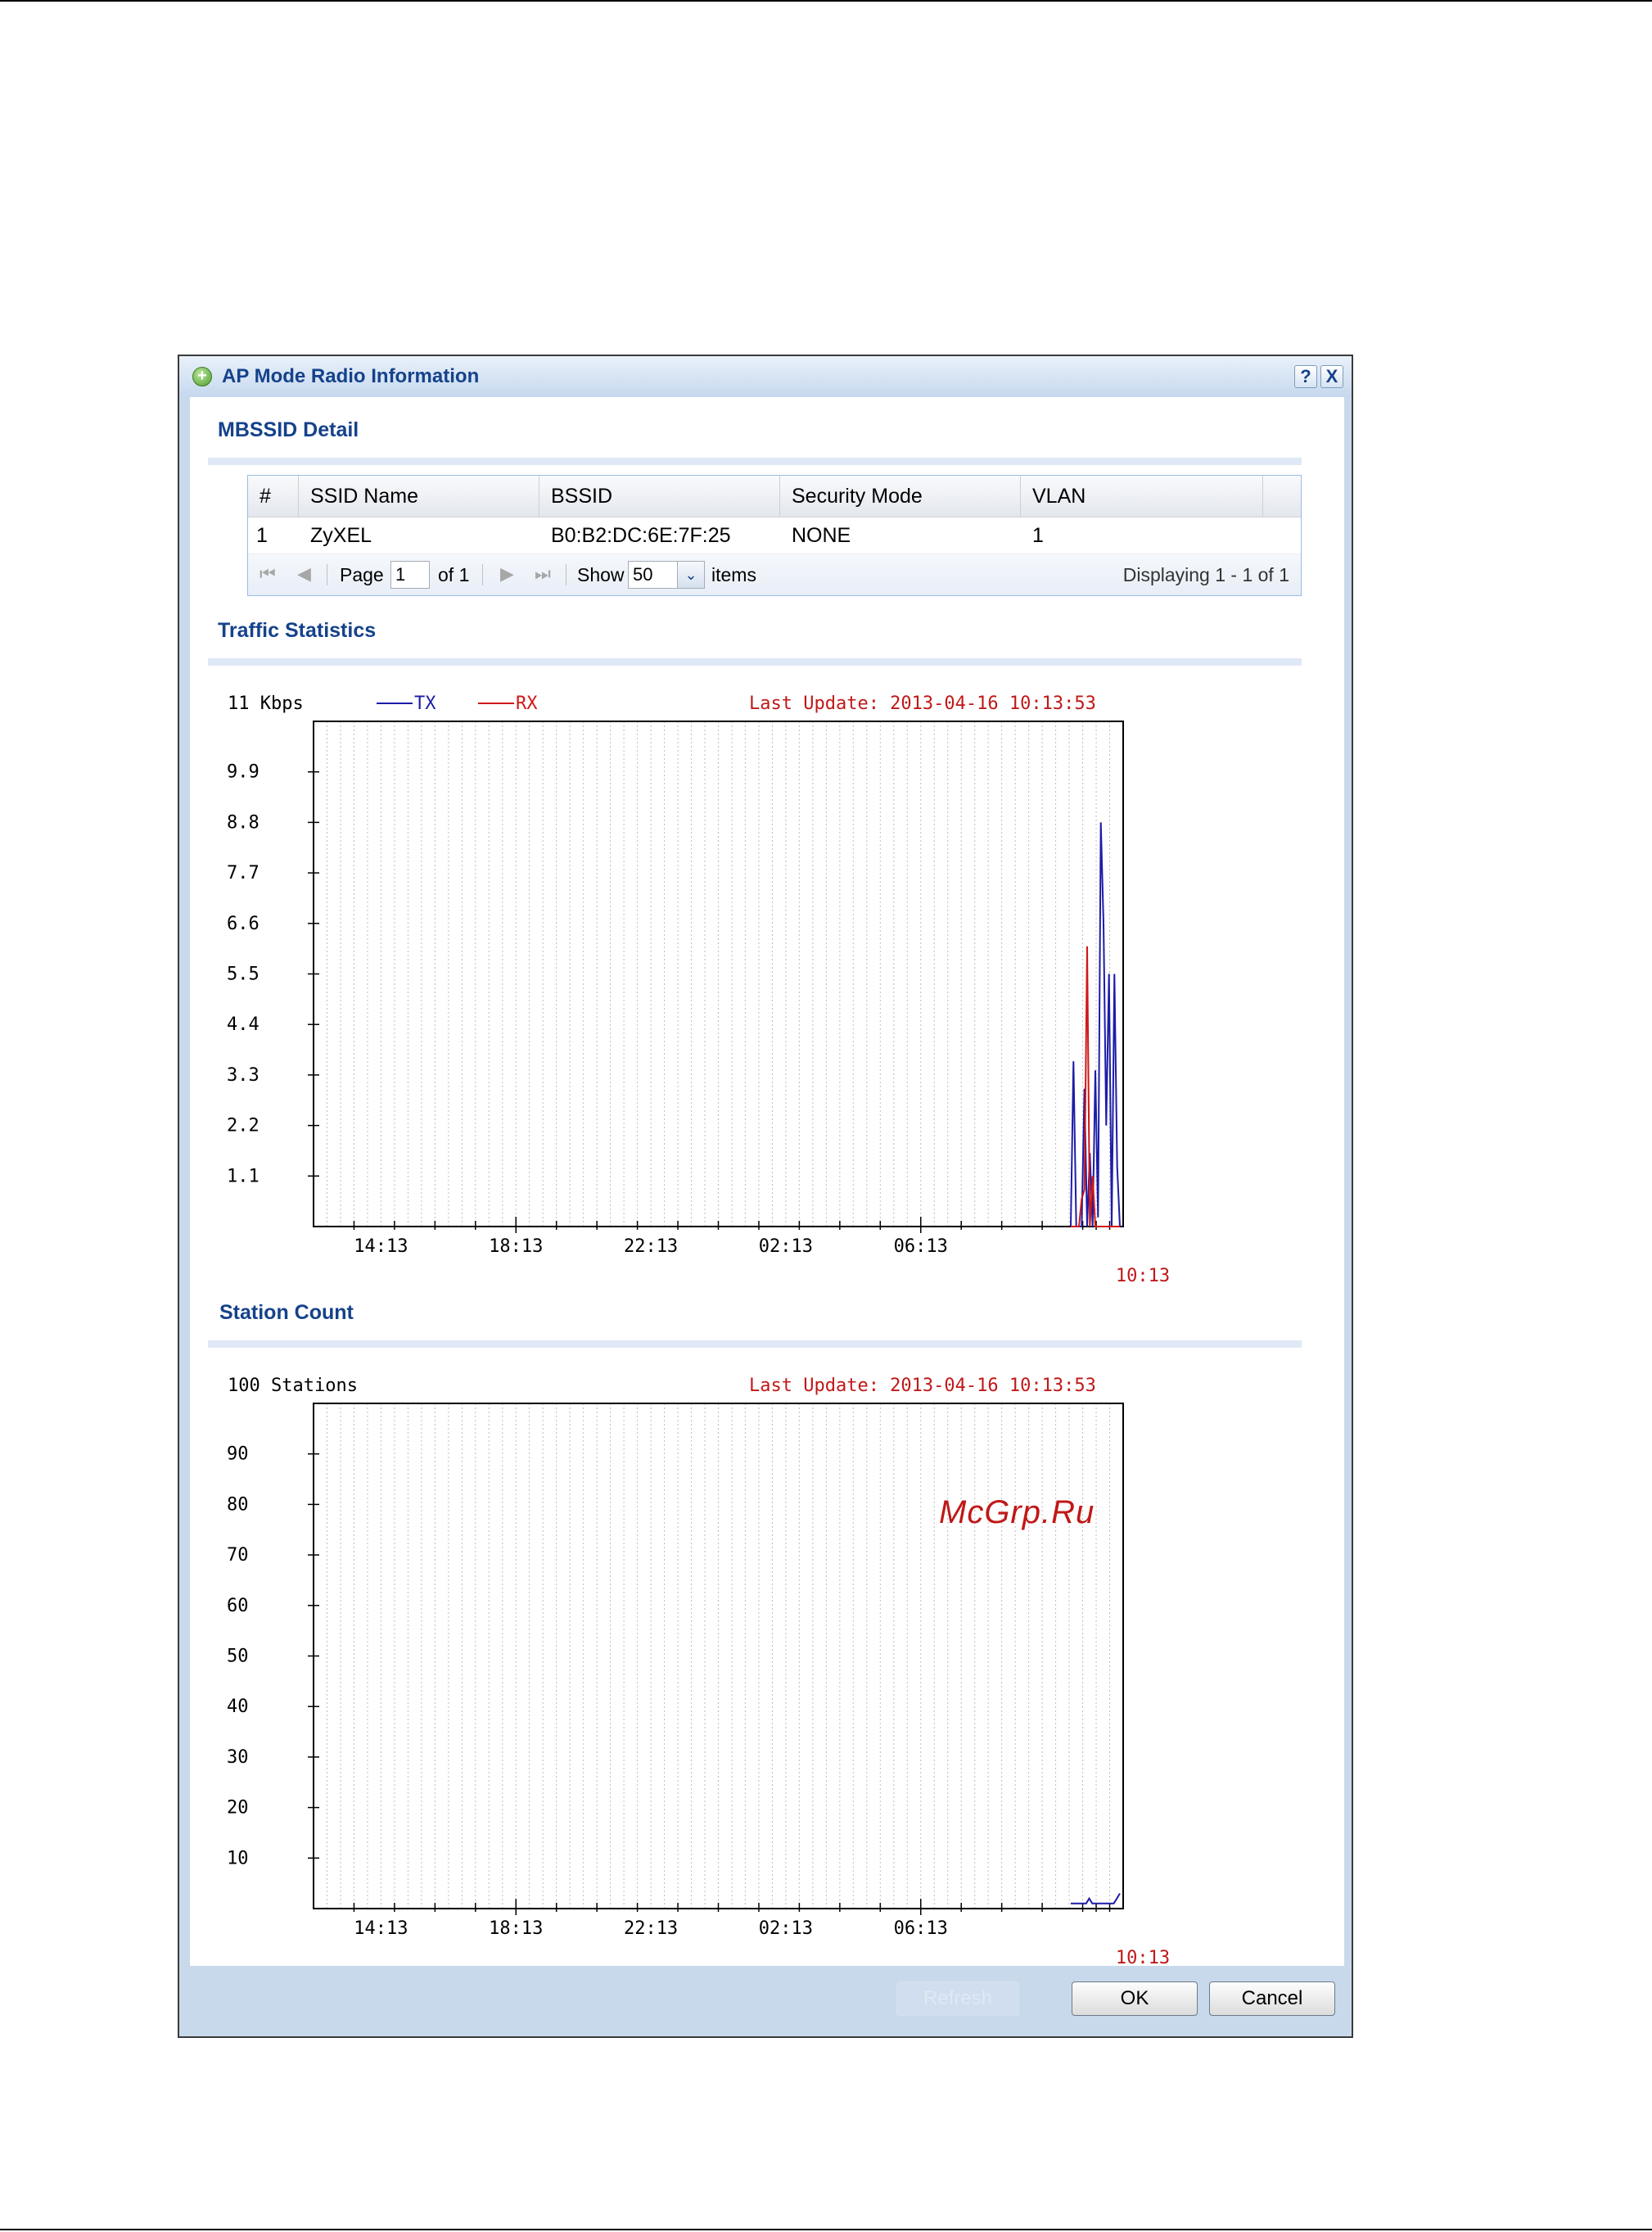  What do you see at coordinates (601, 574) in the screenshot?
I see `show-label: Show` at bounding box center [601, 574].